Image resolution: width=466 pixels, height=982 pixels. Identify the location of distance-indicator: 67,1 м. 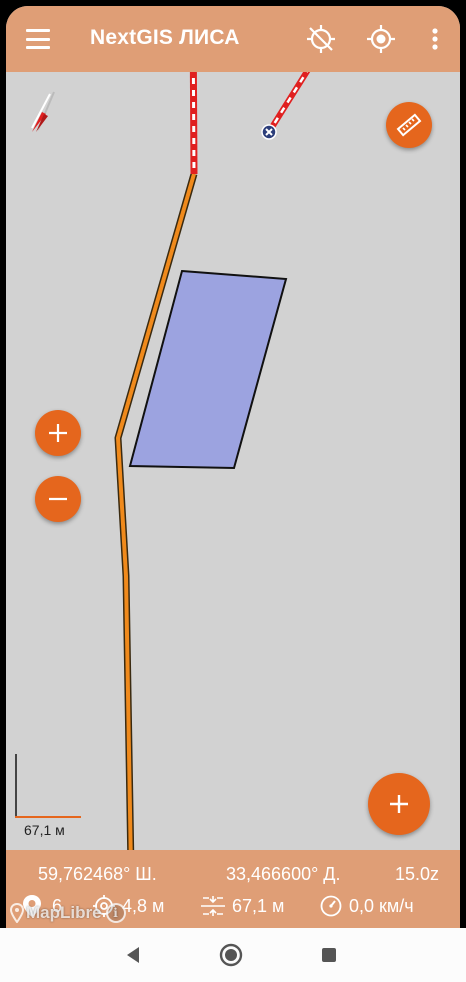
(242, 906).